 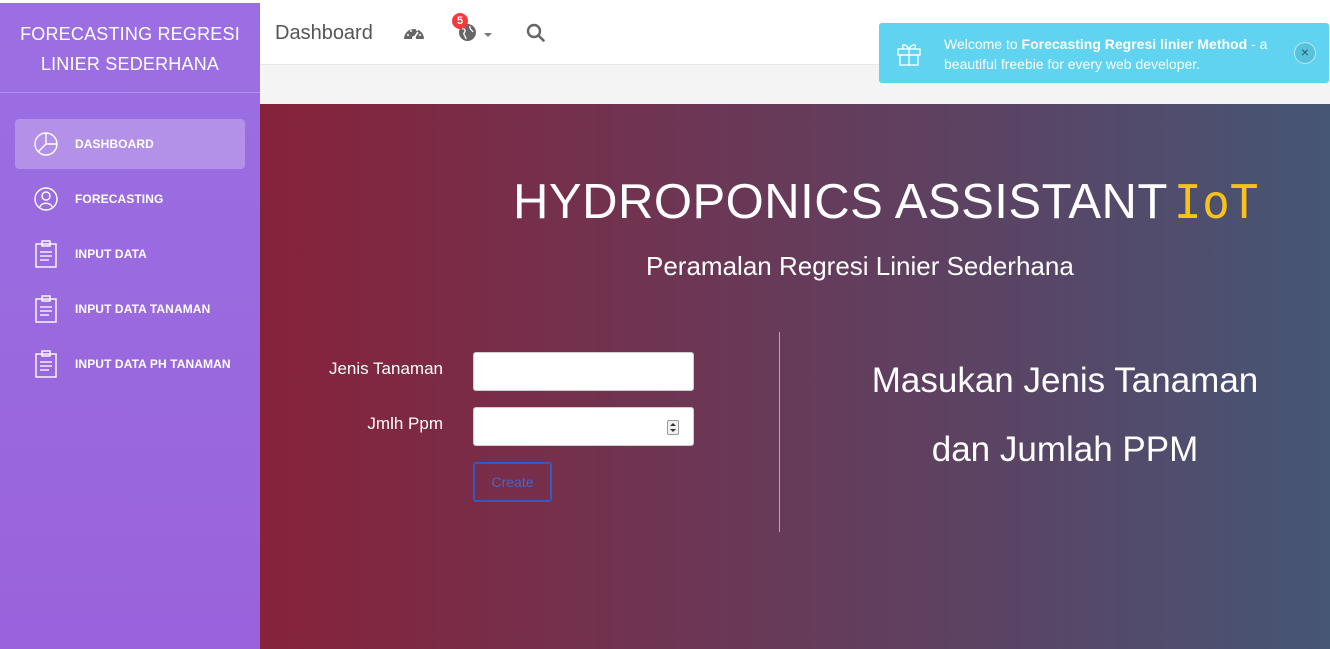 What do you see at coordinates (460, 21) in the screenshot?
I see `notification-badge: 5` at bounding box center [460, 21].